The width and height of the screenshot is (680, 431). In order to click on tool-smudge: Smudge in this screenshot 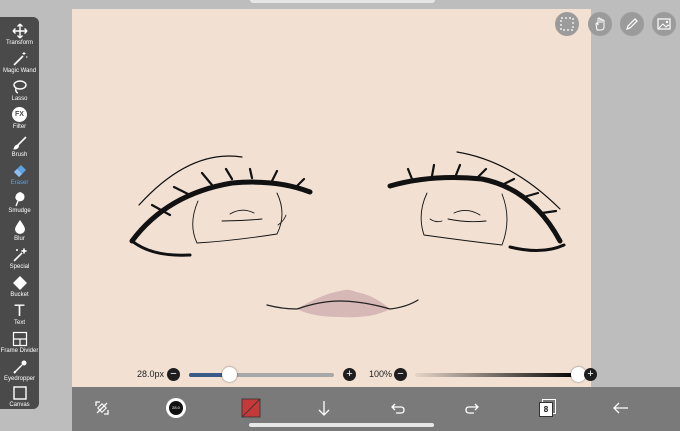, I will do `click(19, 201)`.